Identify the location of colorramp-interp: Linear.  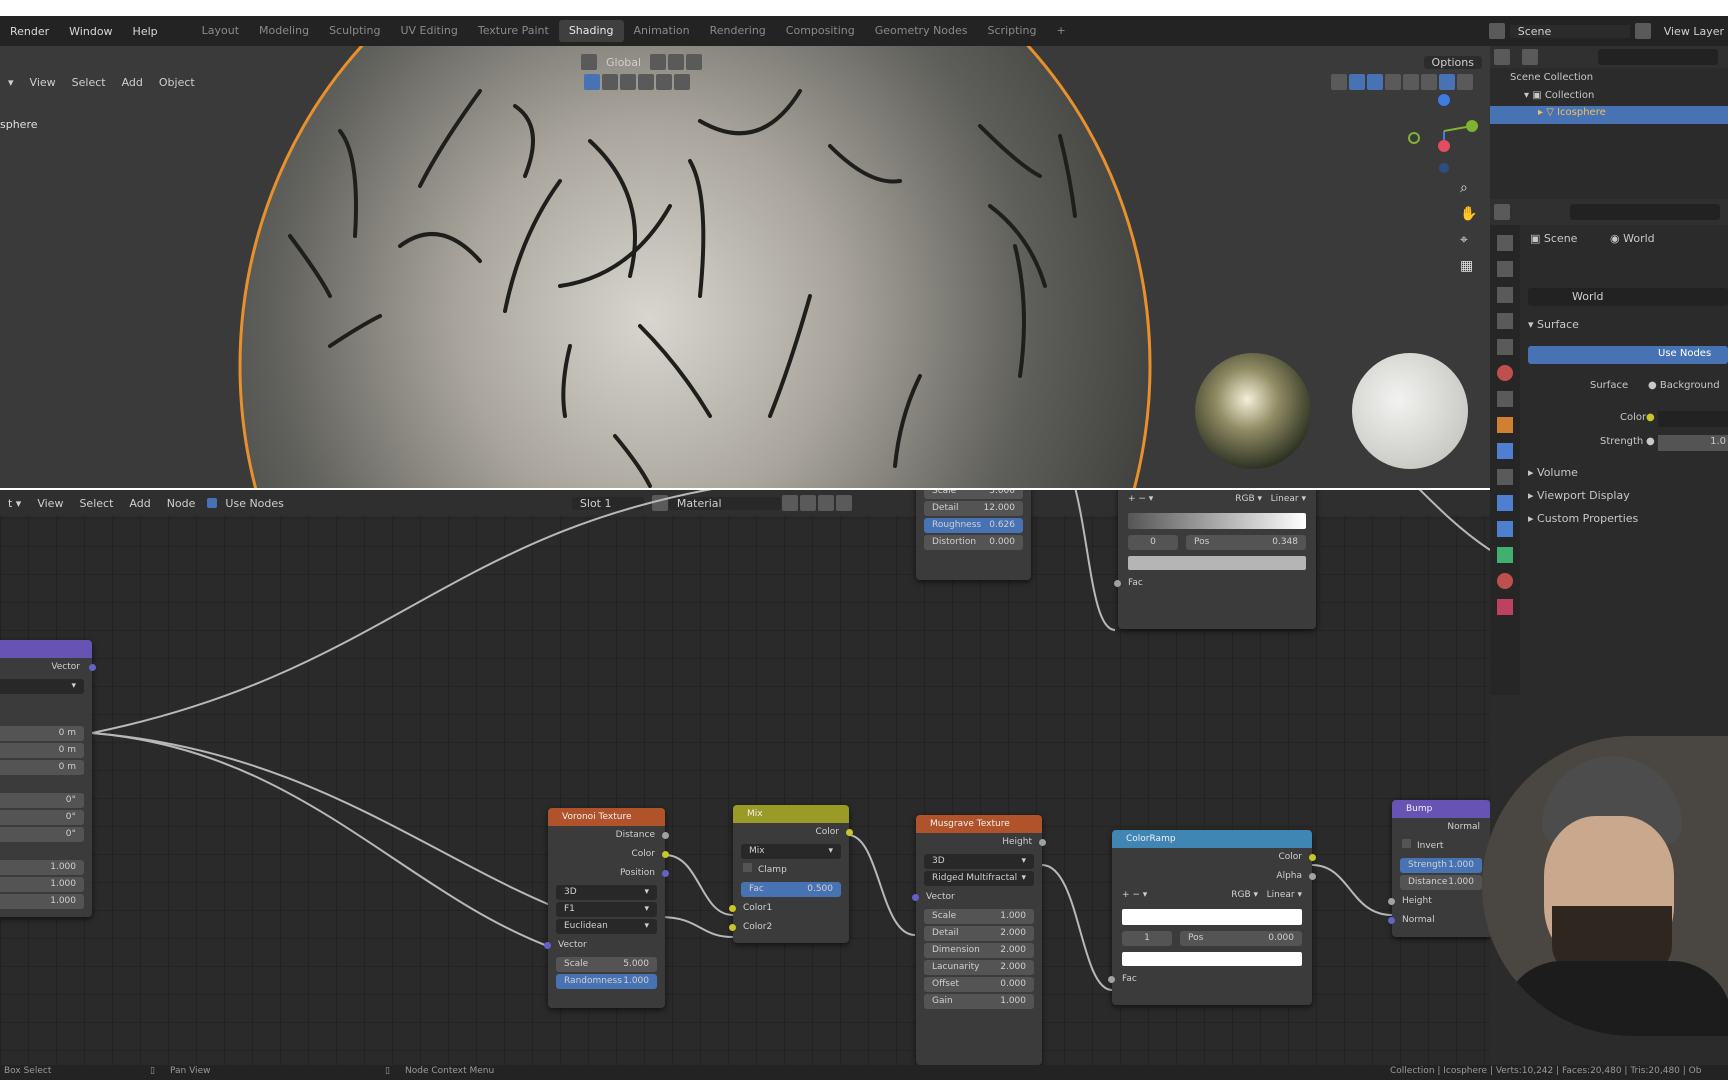
(1281, 895).